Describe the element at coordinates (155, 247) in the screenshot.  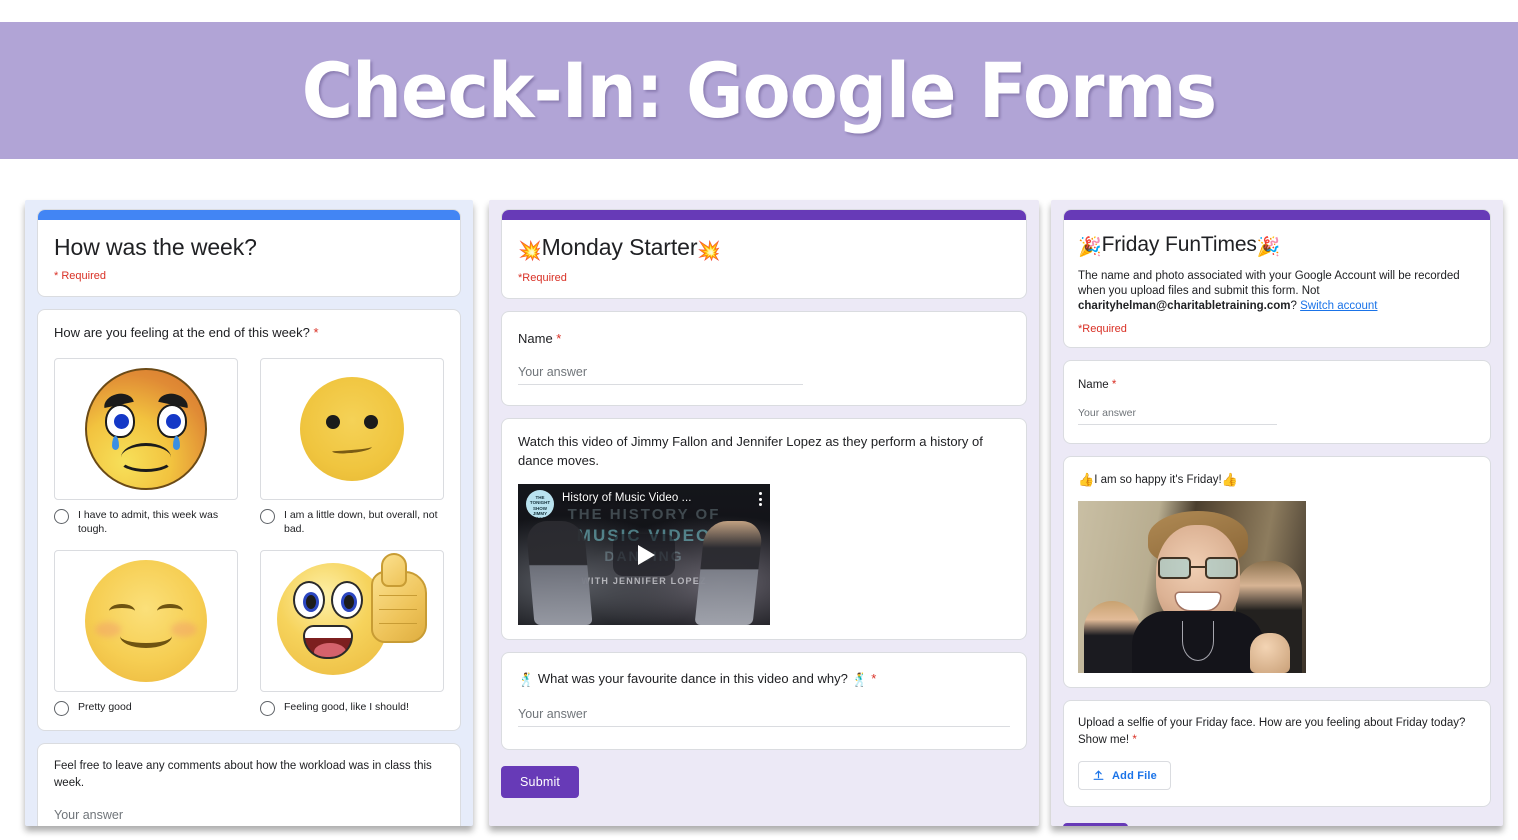
I see `form1-title: How was the week?` at that location.